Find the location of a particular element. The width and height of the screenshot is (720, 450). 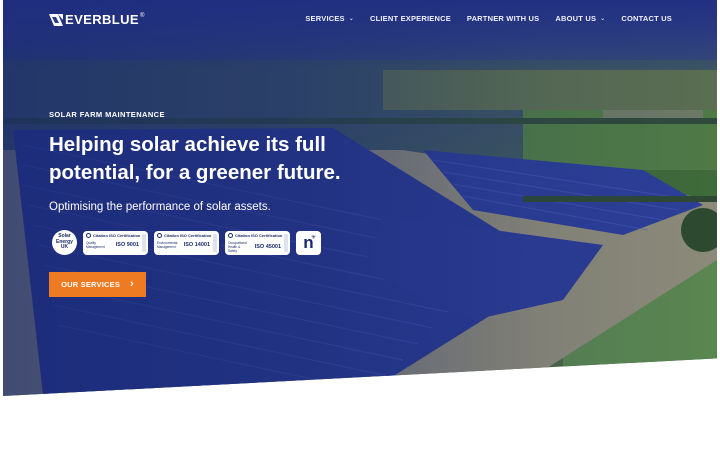

badge-desc: Environmental Management is located at coordinates (167, 244).